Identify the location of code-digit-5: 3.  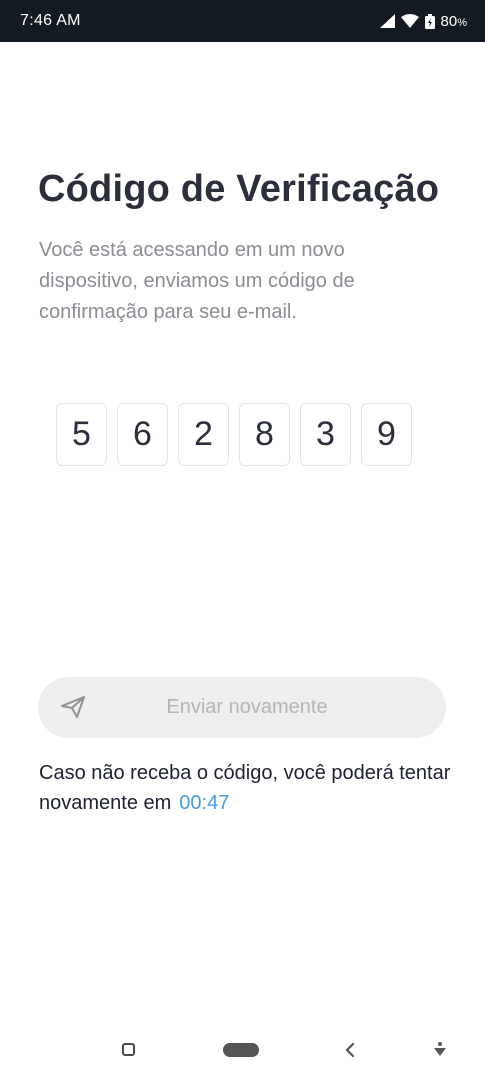
(325, 434).